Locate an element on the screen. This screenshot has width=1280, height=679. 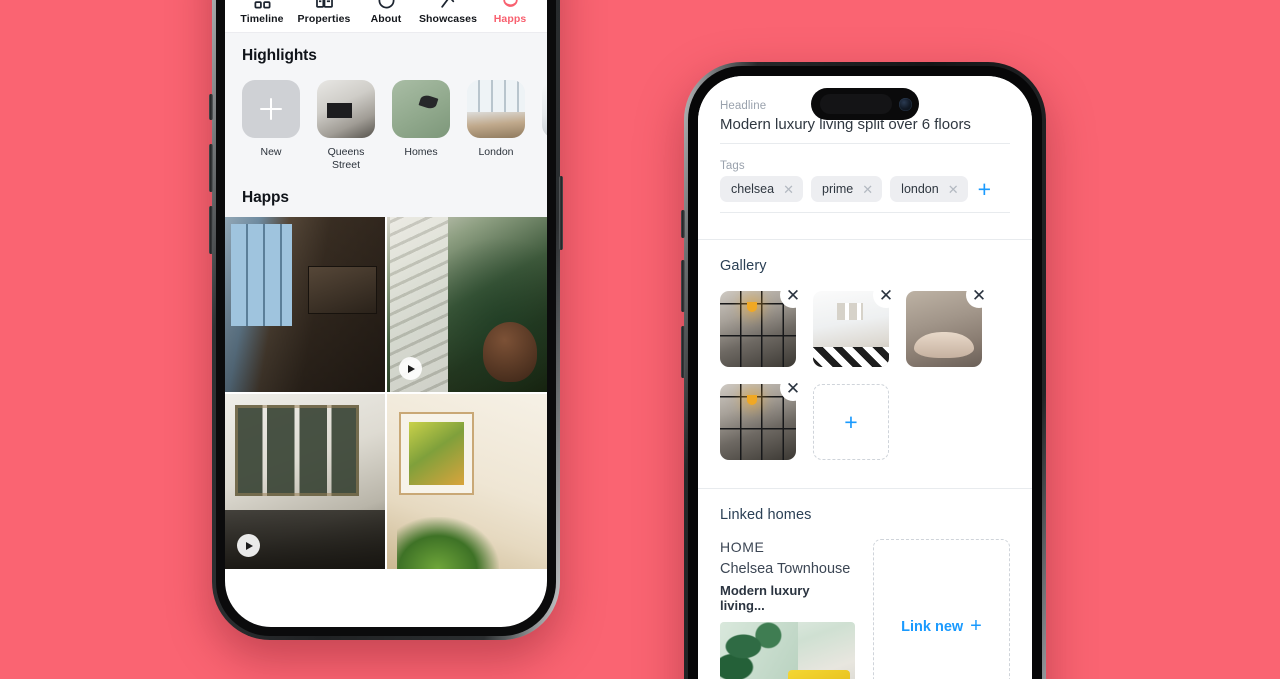
tags-row: chelsea ✕ prime ✕ london ✕ + is located at coordinates (865, 194).